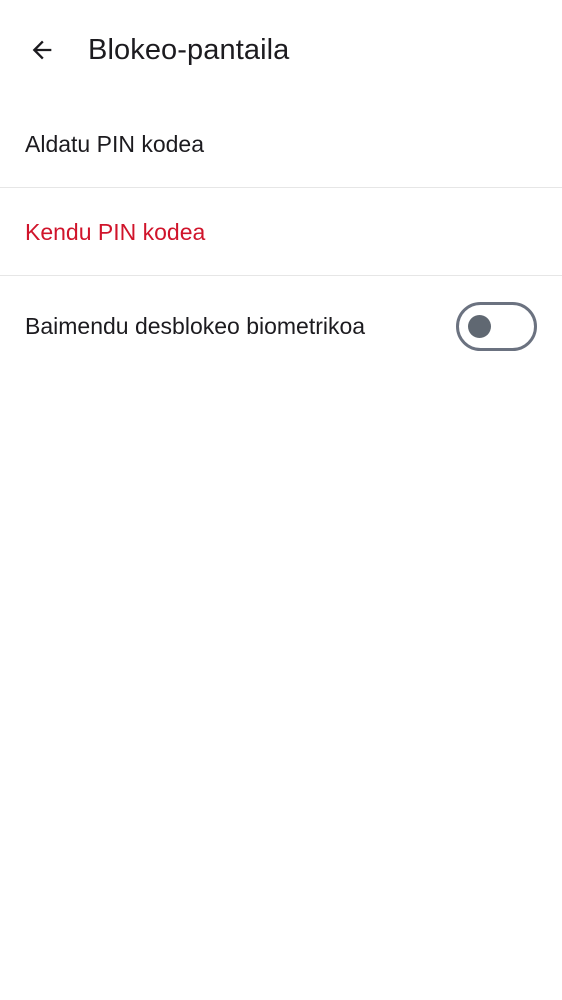  Describe the element at coordinates (281, 144) in the screenshot. I see `change-pin-item: Aldatu PIN kodea` at that location.